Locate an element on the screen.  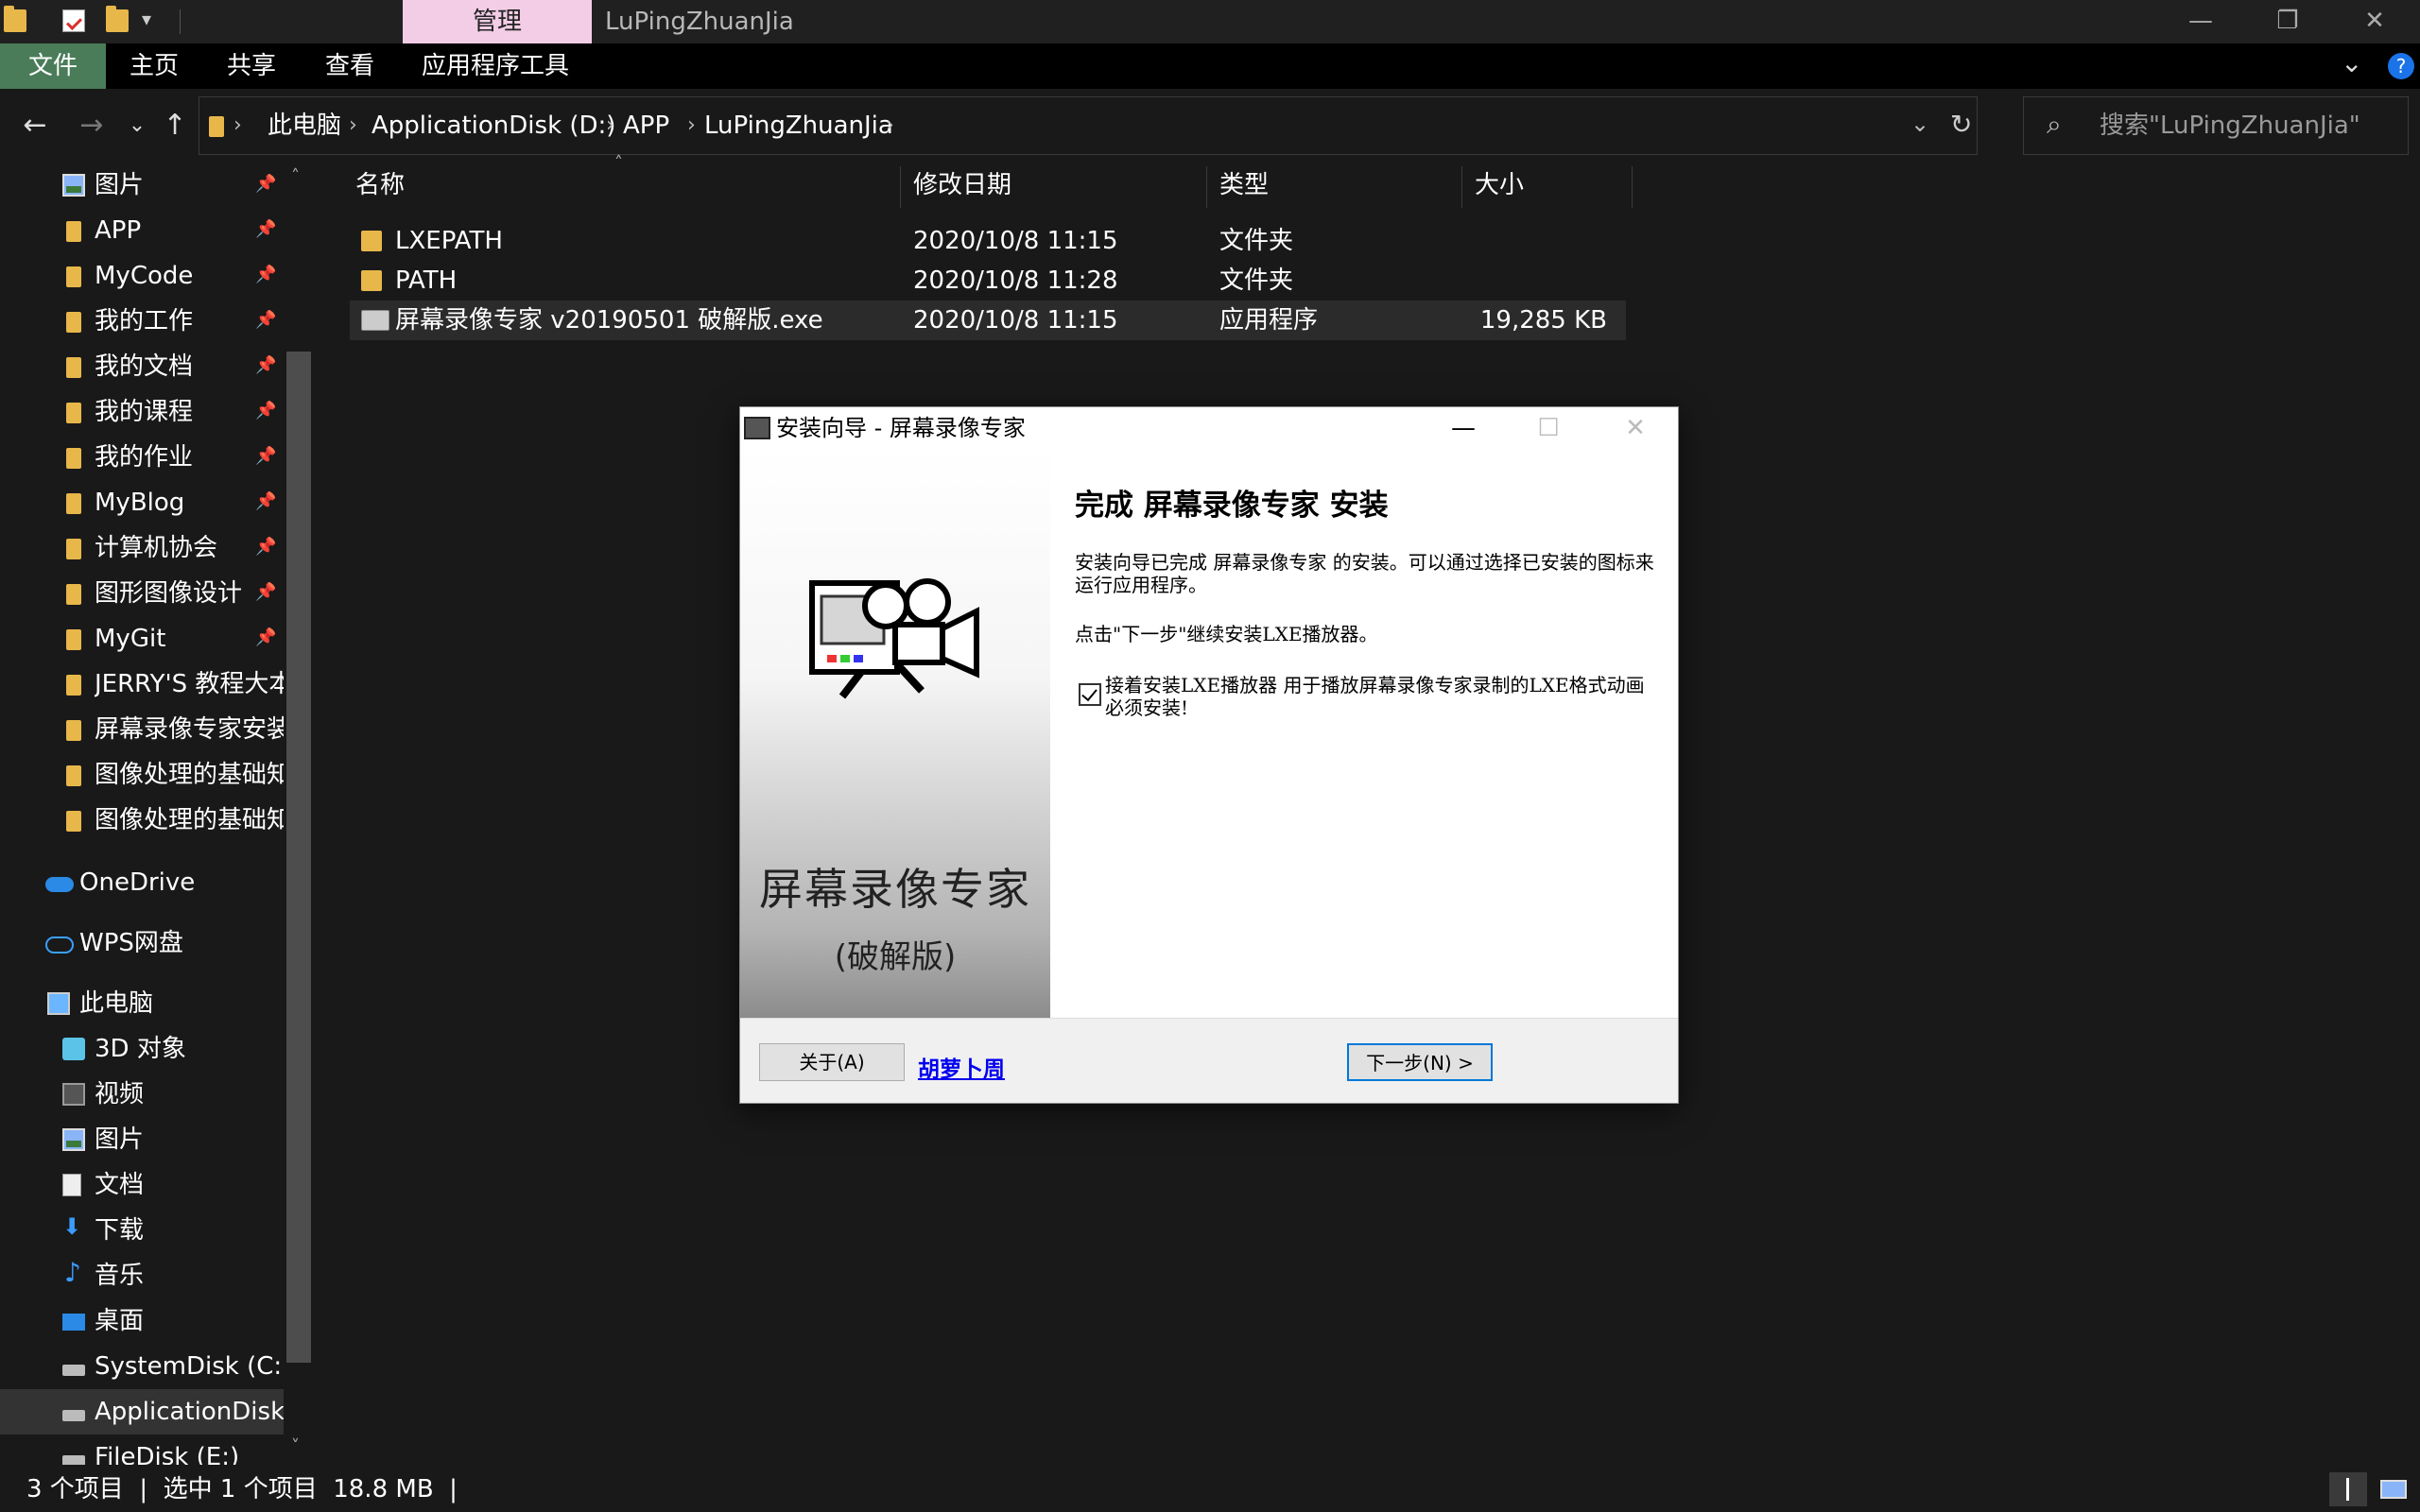
sidebar-item-mycode: MyCode 📌 is located at coordinates (142, 276).